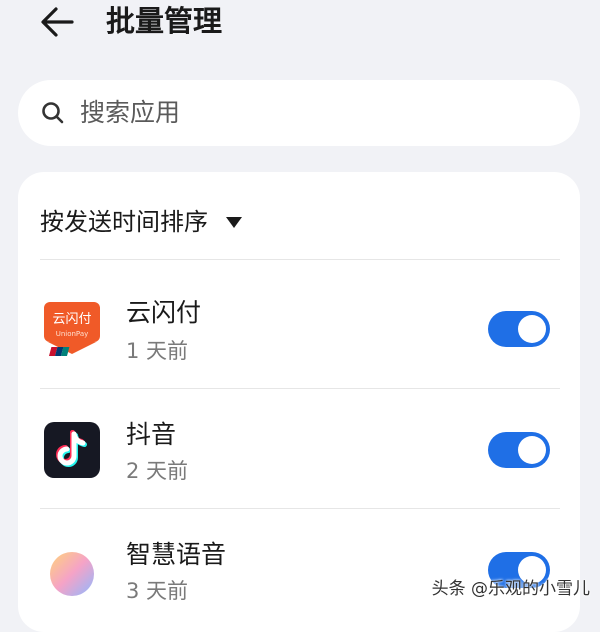  Describe the element at coordinates (157, 351) in the screenshot. I see `app-time: 1 天前` at that location.